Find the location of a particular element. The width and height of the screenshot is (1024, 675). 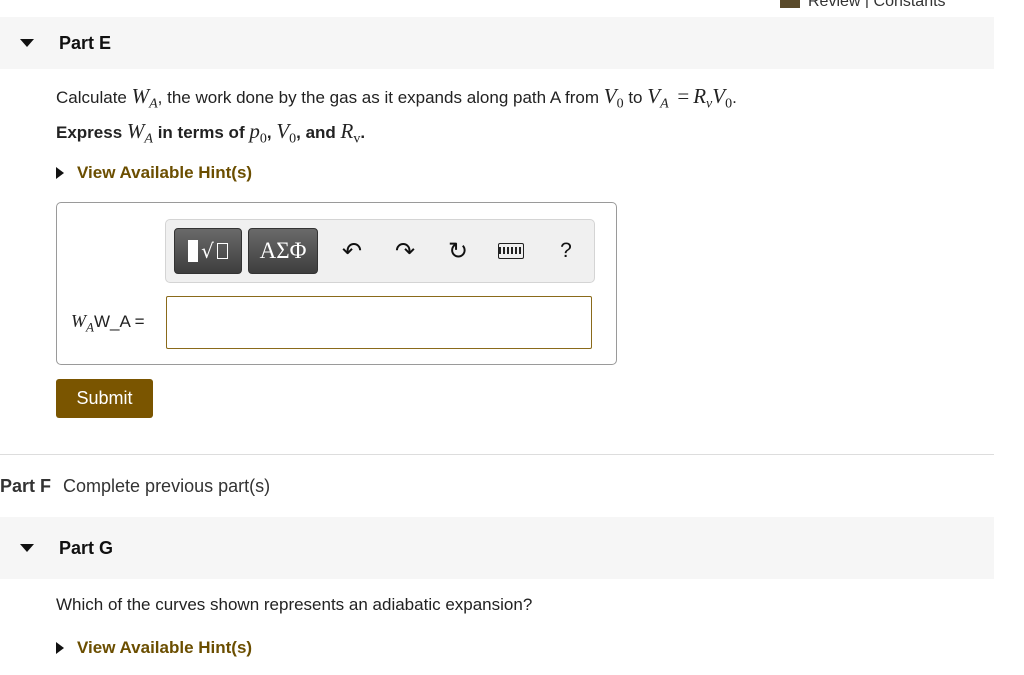

rv-symbol: R is located at coordinates (700, 96).